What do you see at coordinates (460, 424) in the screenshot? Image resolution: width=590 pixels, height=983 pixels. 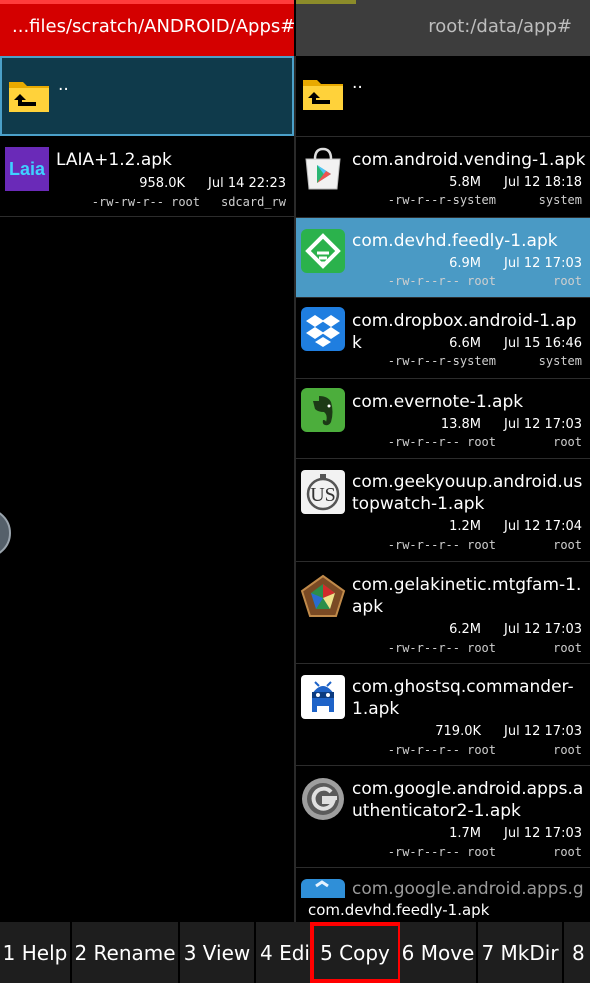 I see `file-size: 13.8M` at bounding box center [460, 424].